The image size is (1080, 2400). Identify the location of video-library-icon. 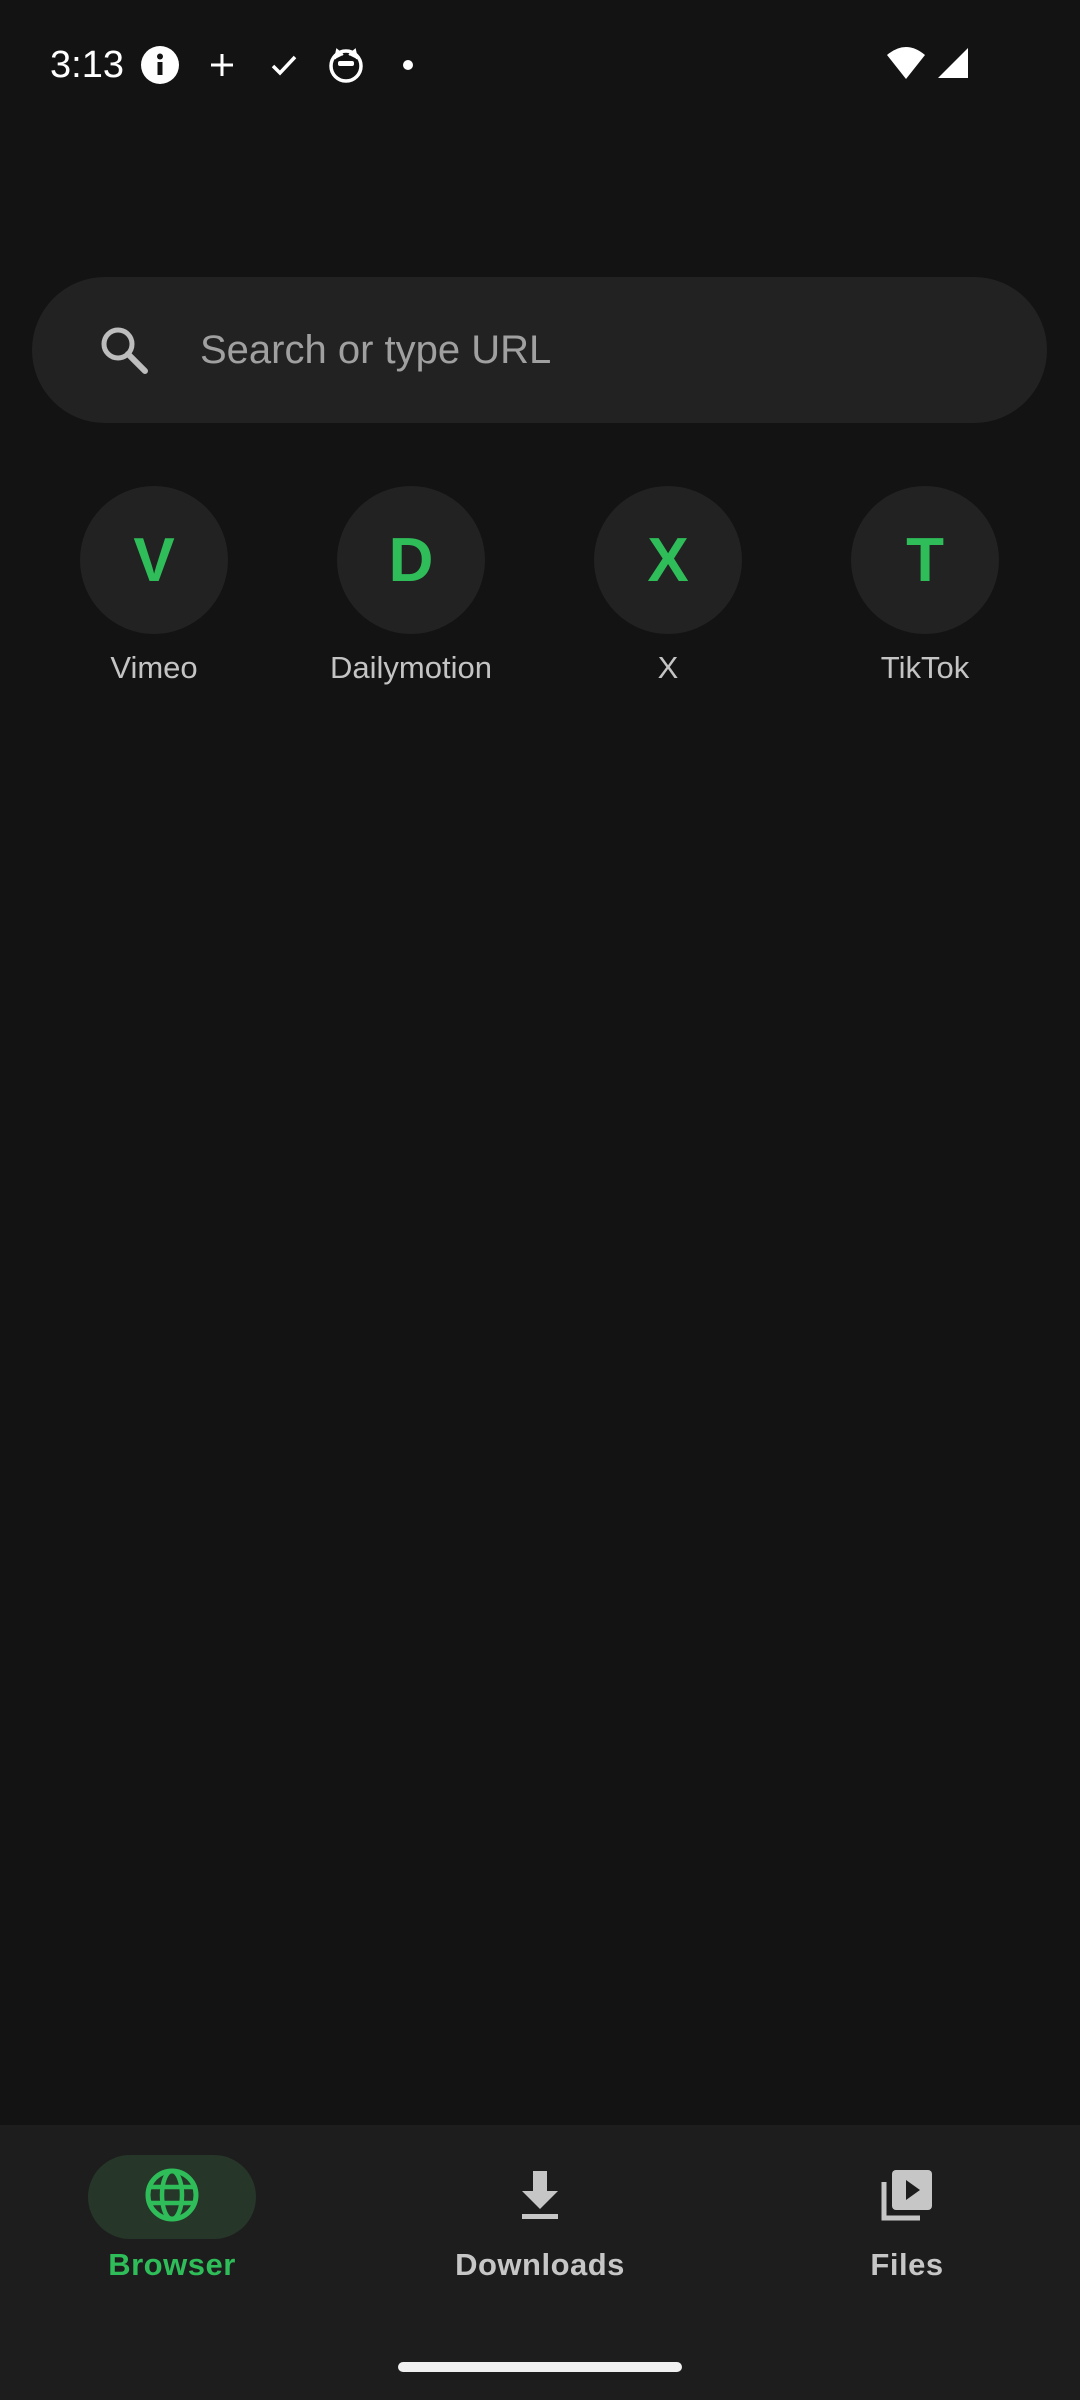
(907, 2197).